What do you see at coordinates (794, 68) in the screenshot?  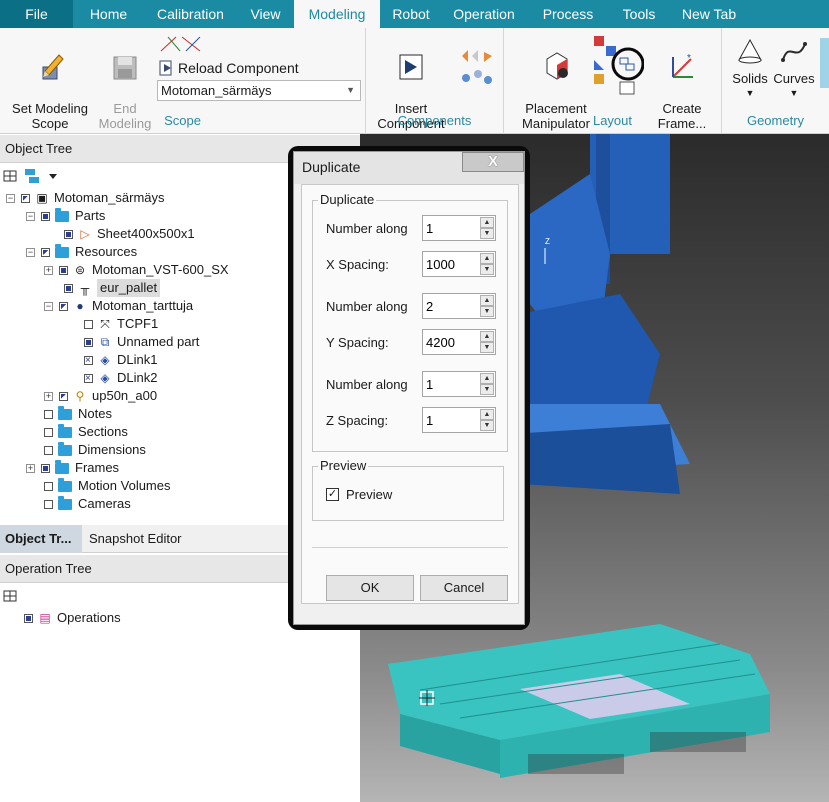 I see `curves-button: Curves ▼` at bounding box center [794, 68].